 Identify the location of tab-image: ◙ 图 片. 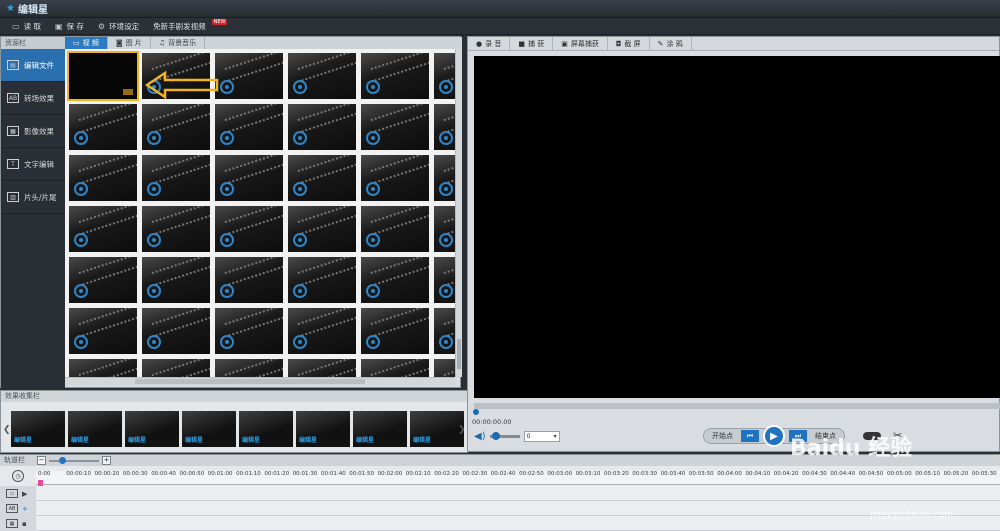
(129, 43).